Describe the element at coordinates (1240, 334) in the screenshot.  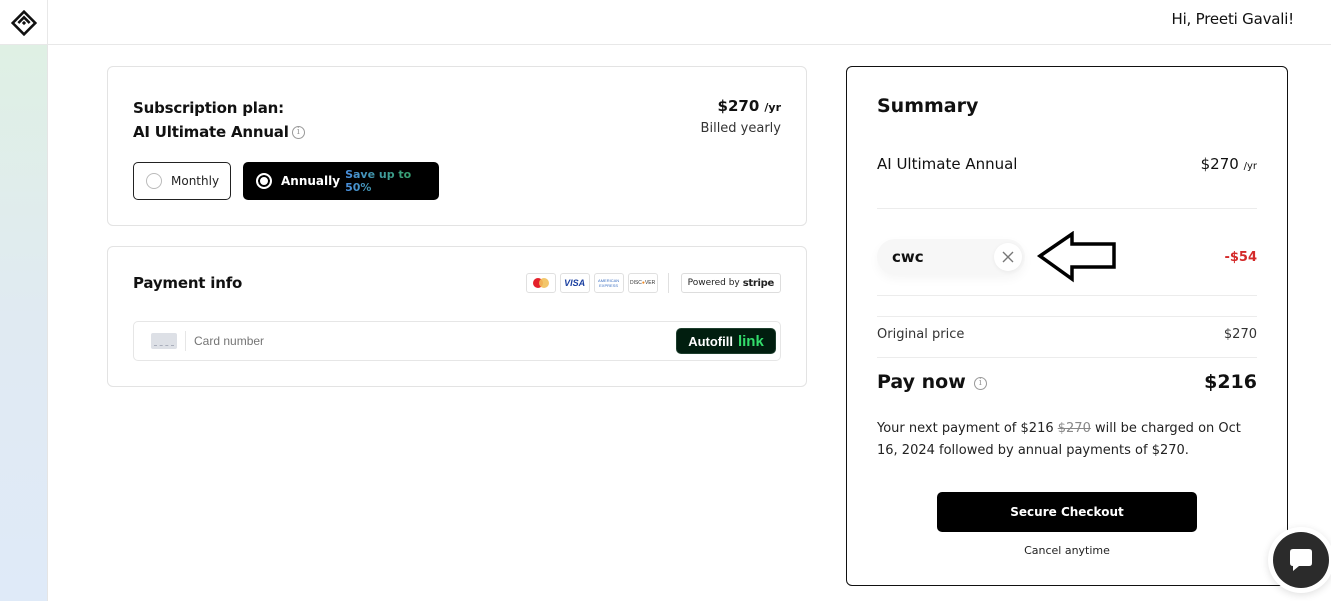
I see `original-price-value: $270` at that location.